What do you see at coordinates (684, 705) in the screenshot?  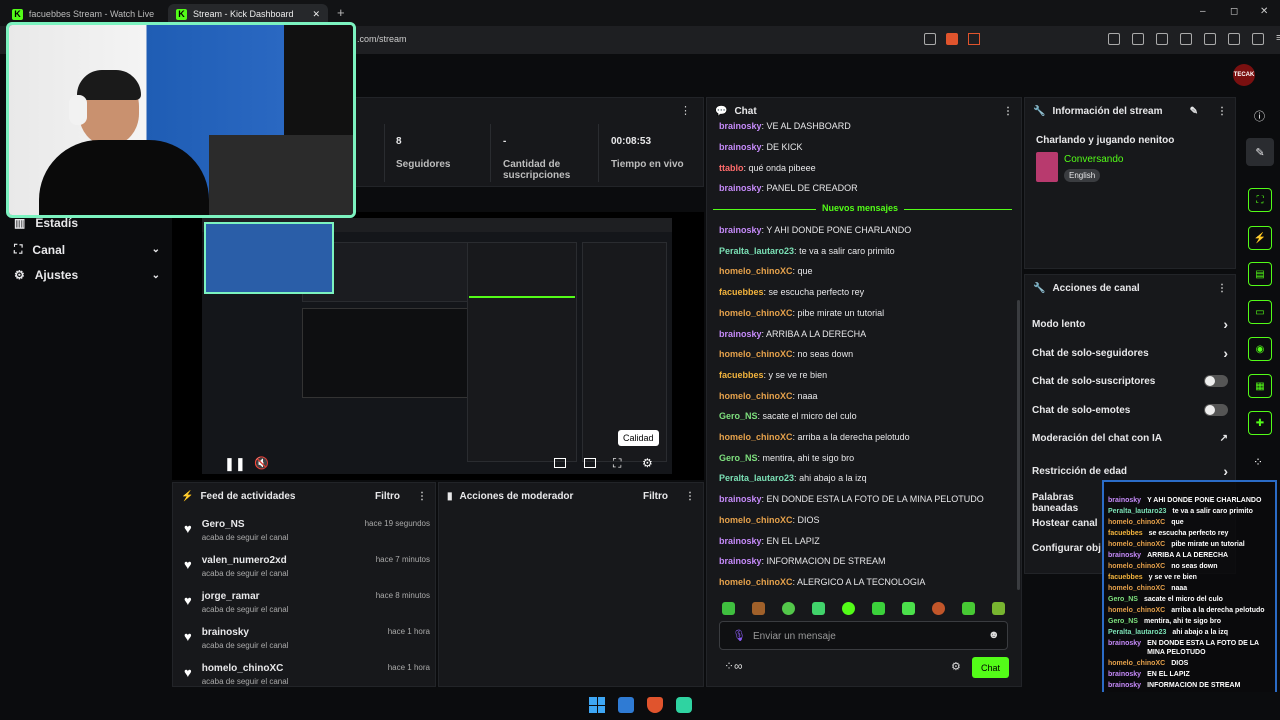 I see `app-icon` at bounding box center [684, 705].